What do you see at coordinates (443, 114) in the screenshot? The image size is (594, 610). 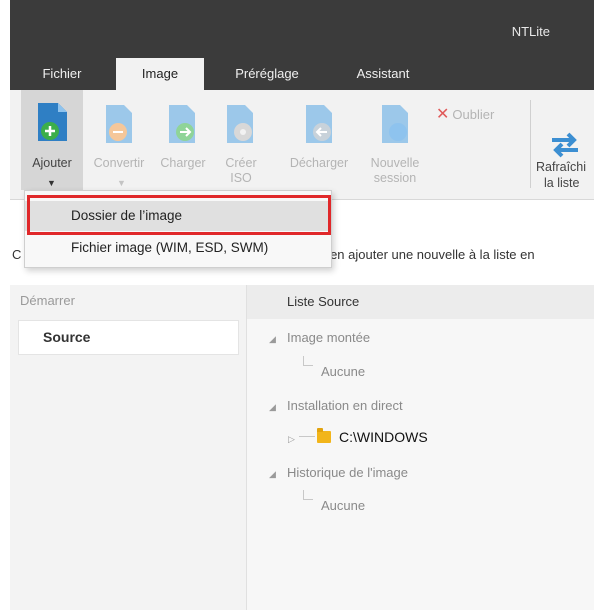 I see `close-icon: ✕` at bounding box center [443, 114].